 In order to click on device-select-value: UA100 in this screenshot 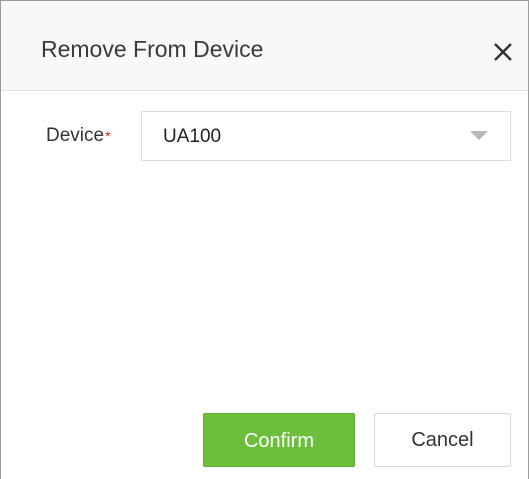, I will do `click(192, 136)`.